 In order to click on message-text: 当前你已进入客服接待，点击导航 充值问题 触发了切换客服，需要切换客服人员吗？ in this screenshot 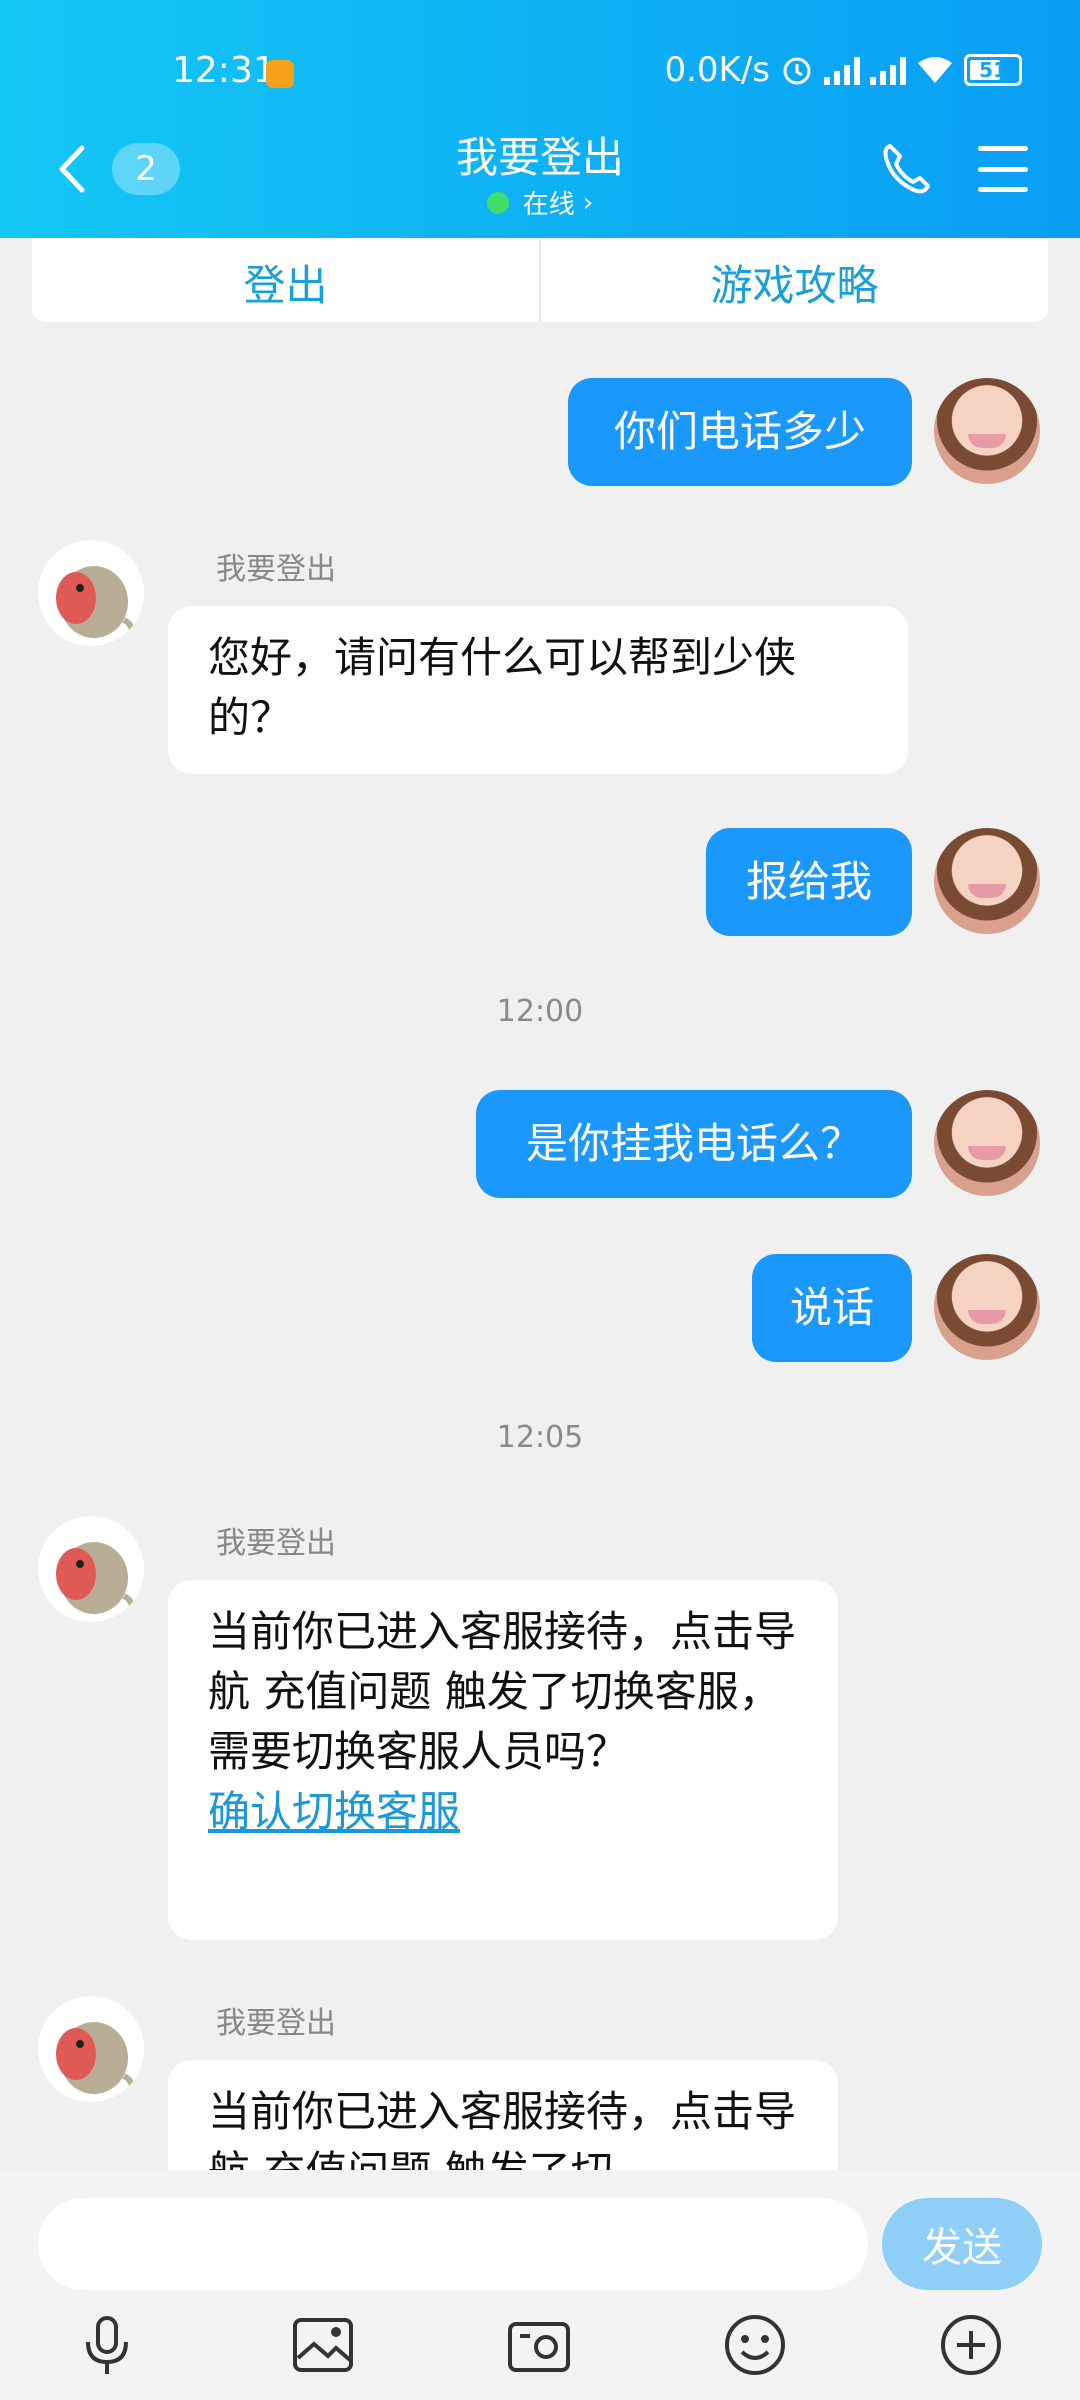, I will do `click(502, 1691)`.